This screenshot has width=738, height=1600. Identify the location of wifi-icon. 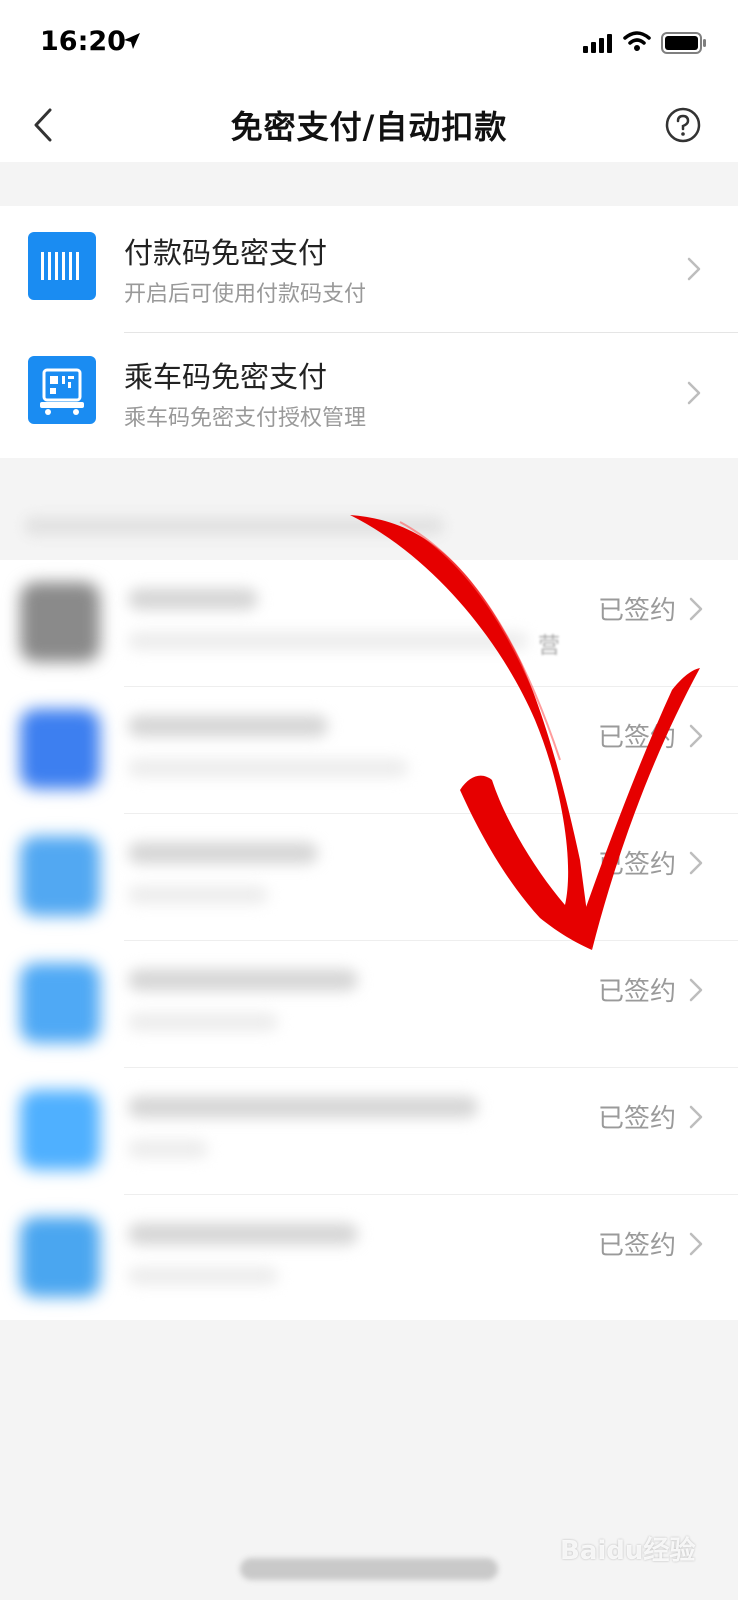
(637, 41).